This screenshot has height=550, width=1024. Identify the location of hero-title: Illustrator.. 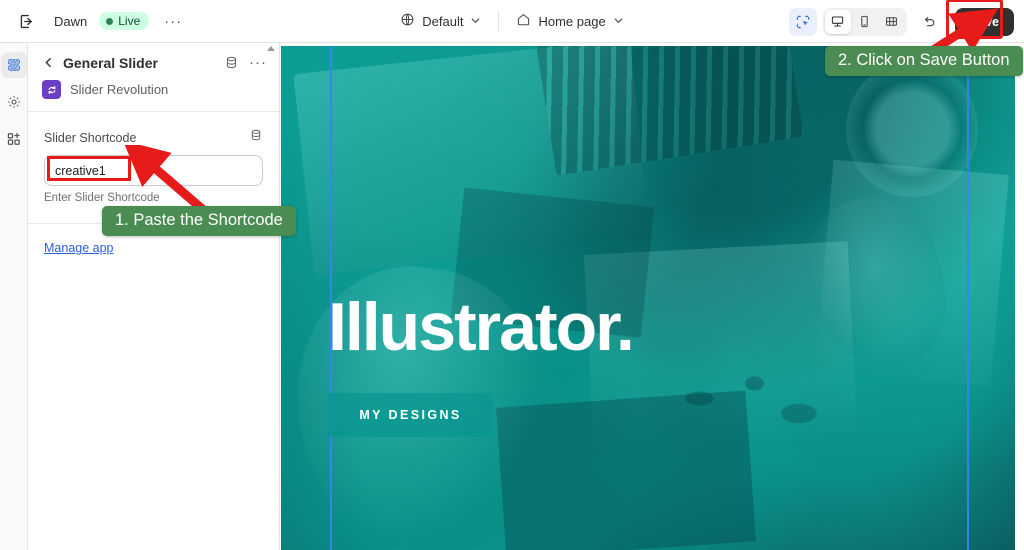
(481, 327).